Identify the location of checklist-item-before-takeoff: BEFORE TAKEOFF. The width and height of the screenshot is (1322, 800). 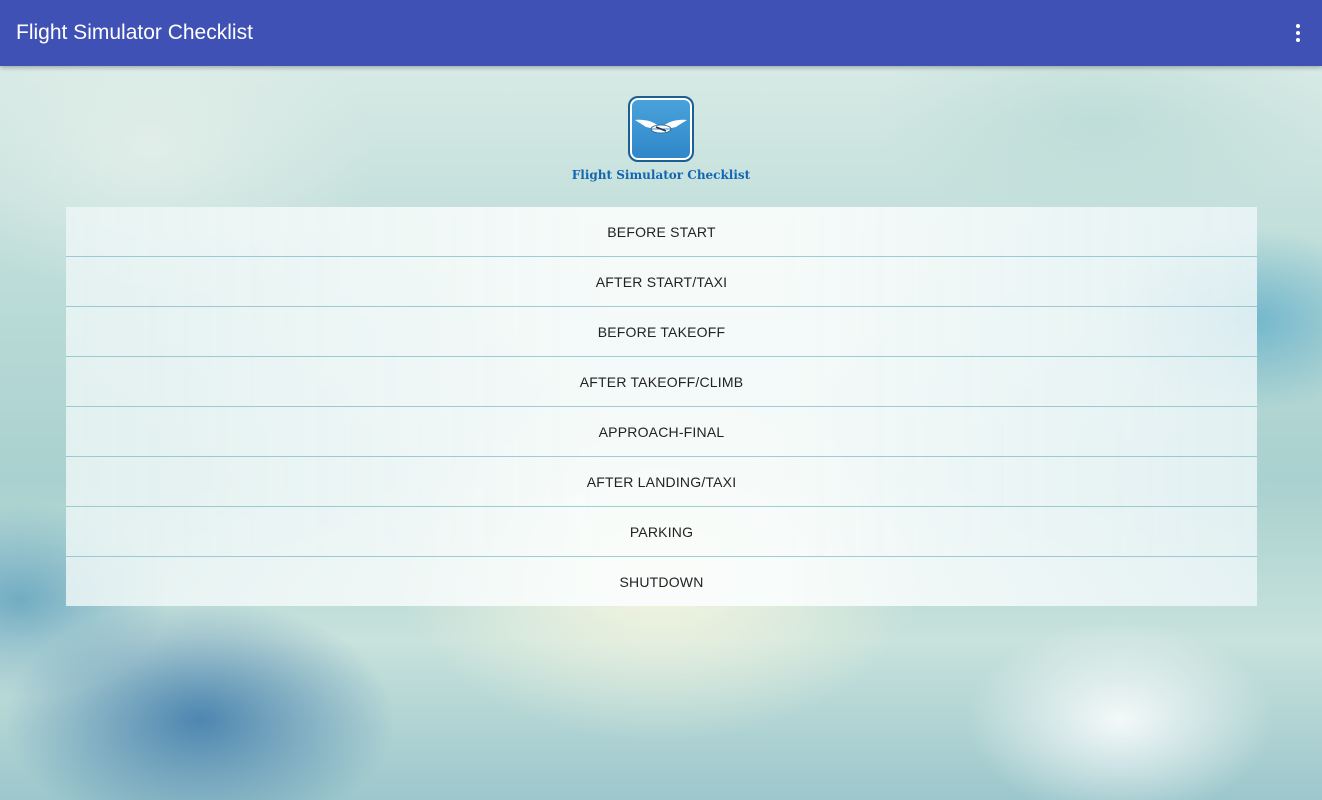
(661, 332).